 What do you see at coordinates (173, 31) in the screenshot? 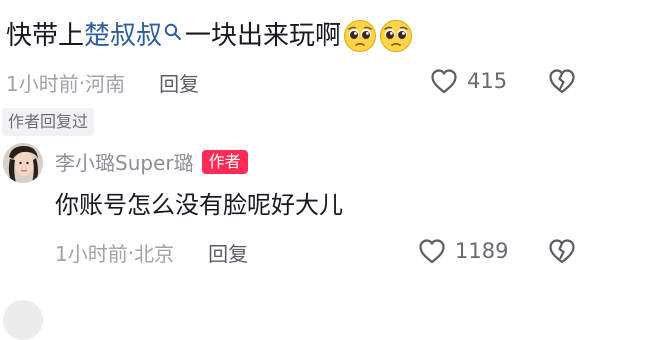
I see `search-icon` at bounding box center [173, 31].